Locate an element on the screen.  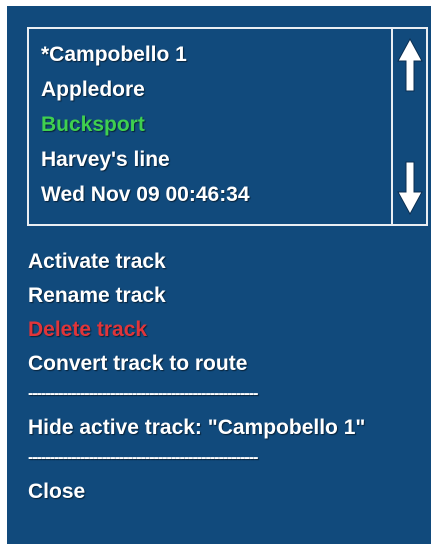
arrow-down-icon is located at coordinates (409, 188).